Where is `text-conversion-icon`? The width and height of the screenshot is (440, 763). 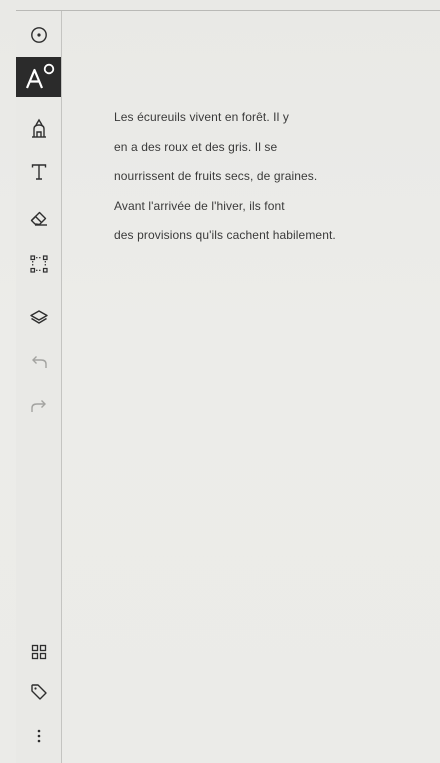 text-conversion-icon is located at coordinates (39, 77).